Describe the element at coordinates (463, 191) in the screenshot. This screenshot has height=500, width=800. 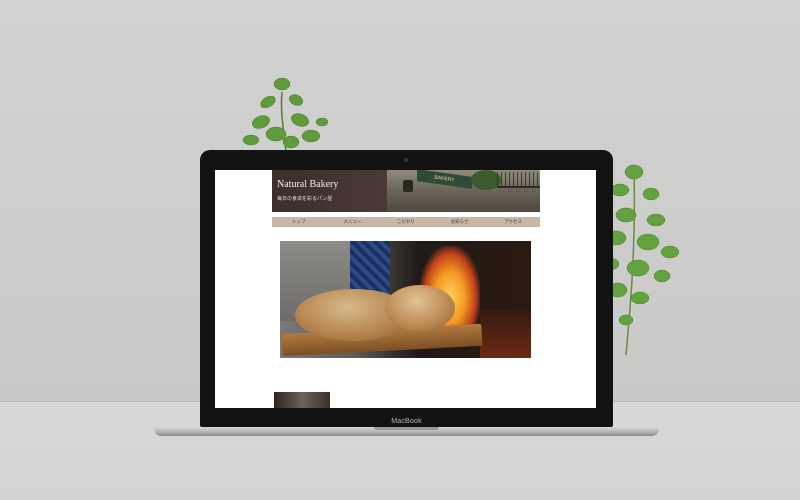
I see `header-shopfront-image: BAKERY` at that location.